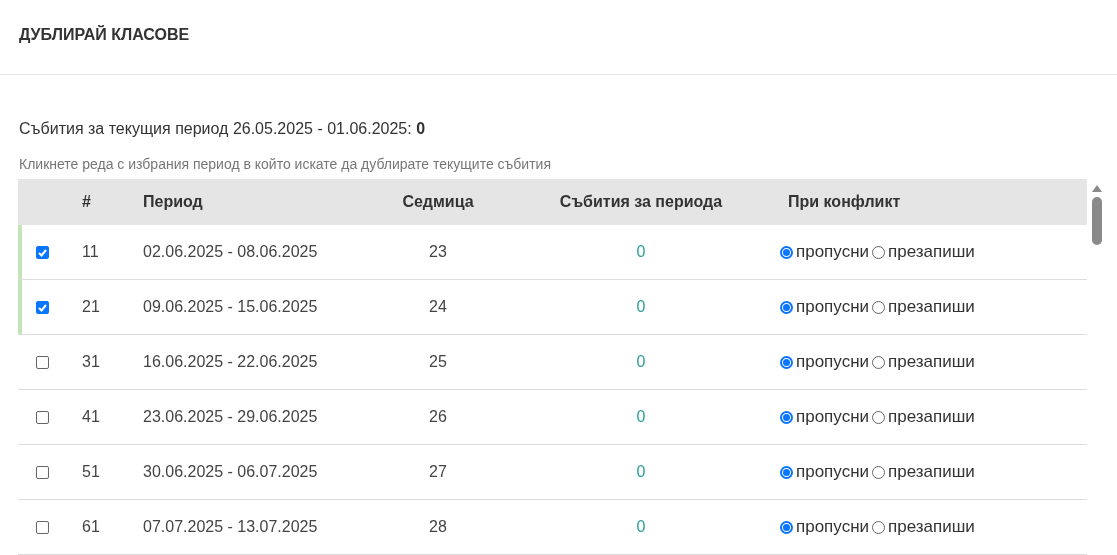 The width and height of the screenshot is (1117, 555). Describe the element at coordinates (90, 251) in the screenshot. I see `row-number: 11` at that location.